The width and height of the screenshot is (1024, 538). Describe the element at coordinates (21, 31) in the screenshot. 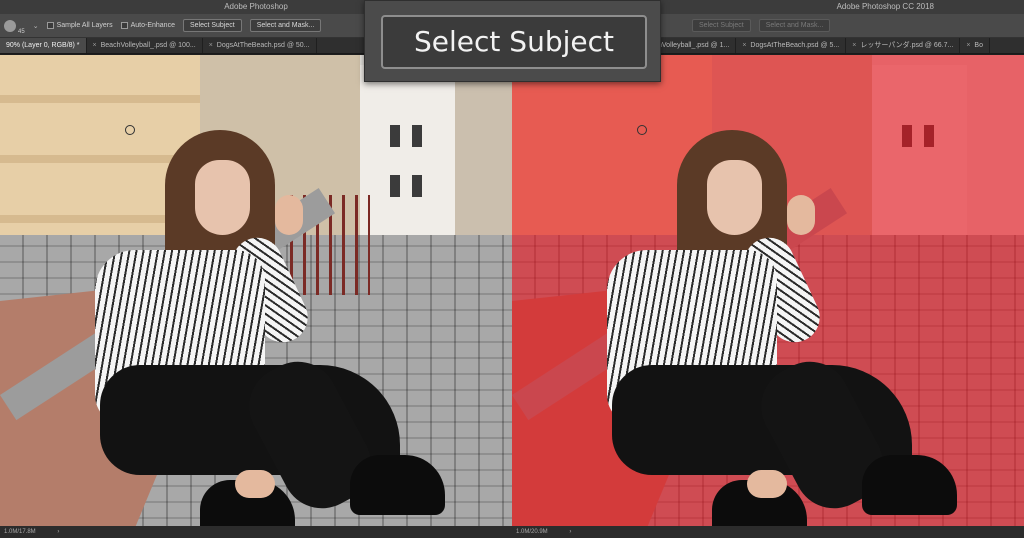

I see `brush-size: 45` at that location.